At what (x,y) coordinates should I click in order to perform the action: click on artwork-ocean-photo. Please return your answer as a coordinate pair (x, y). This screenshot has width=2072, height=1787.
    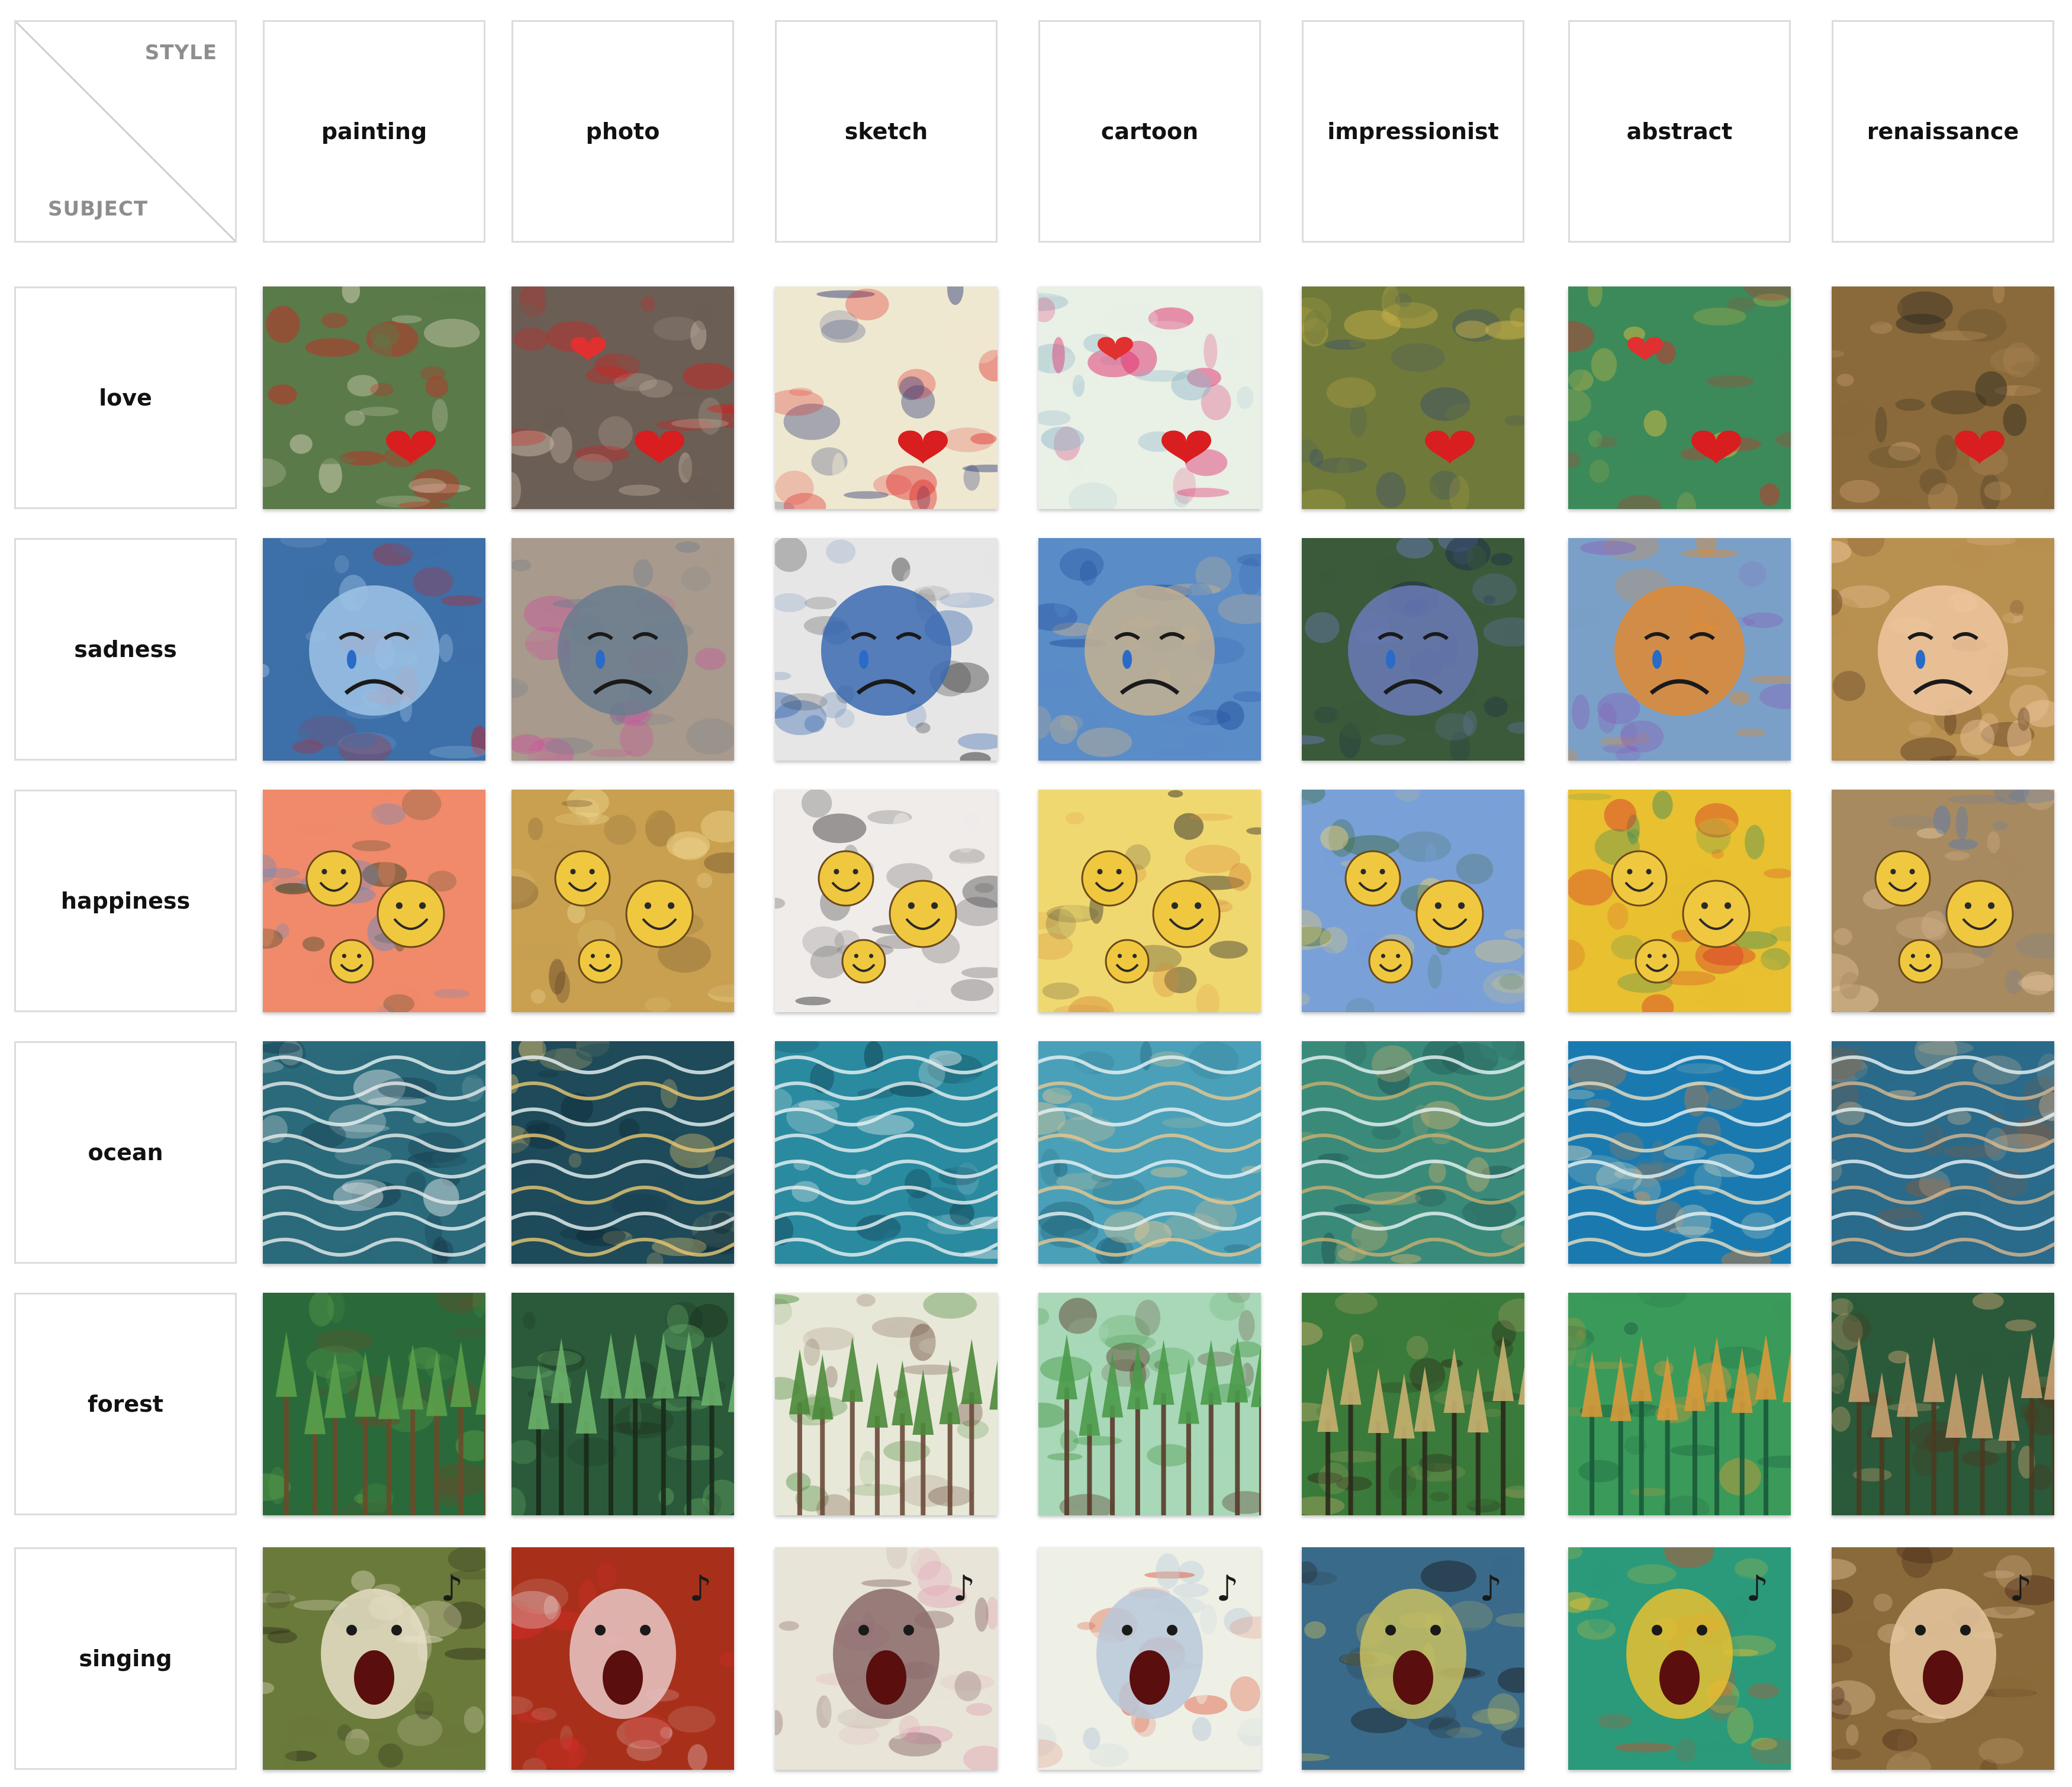
    Looking at the image, I should click on (622, 1152).